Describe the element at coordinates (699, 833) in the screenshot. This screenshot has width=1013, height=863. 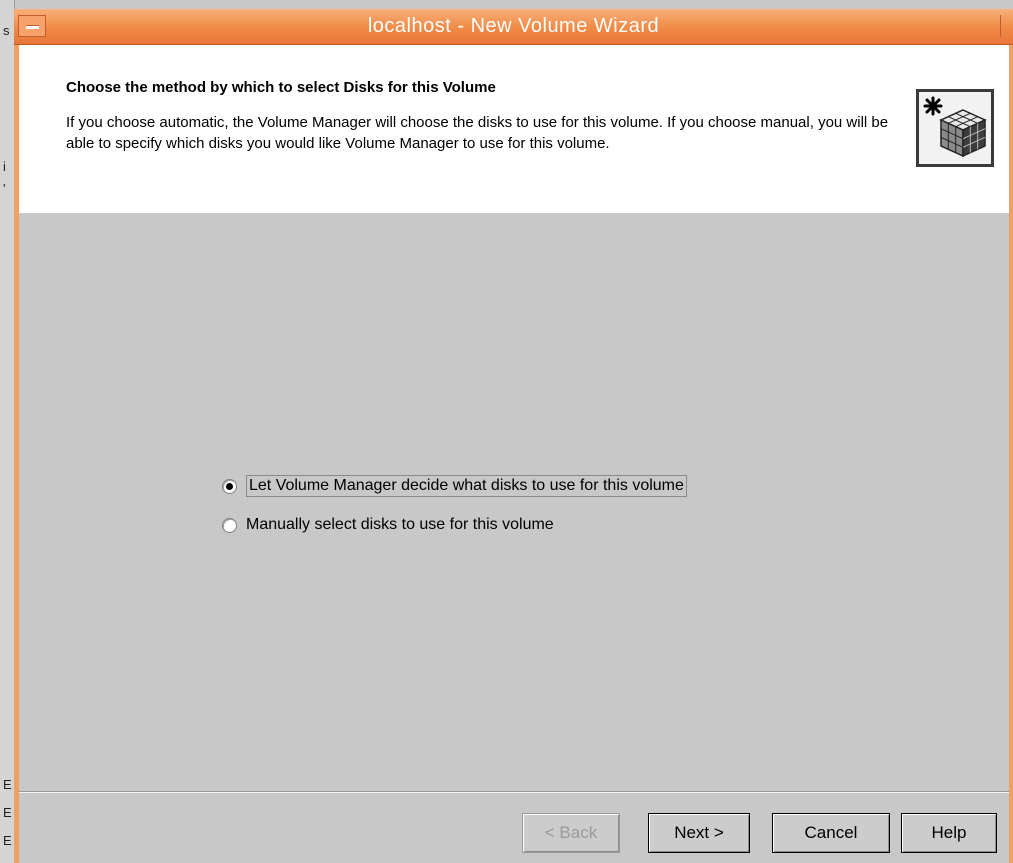
I see `next-button: Next >` at that location.